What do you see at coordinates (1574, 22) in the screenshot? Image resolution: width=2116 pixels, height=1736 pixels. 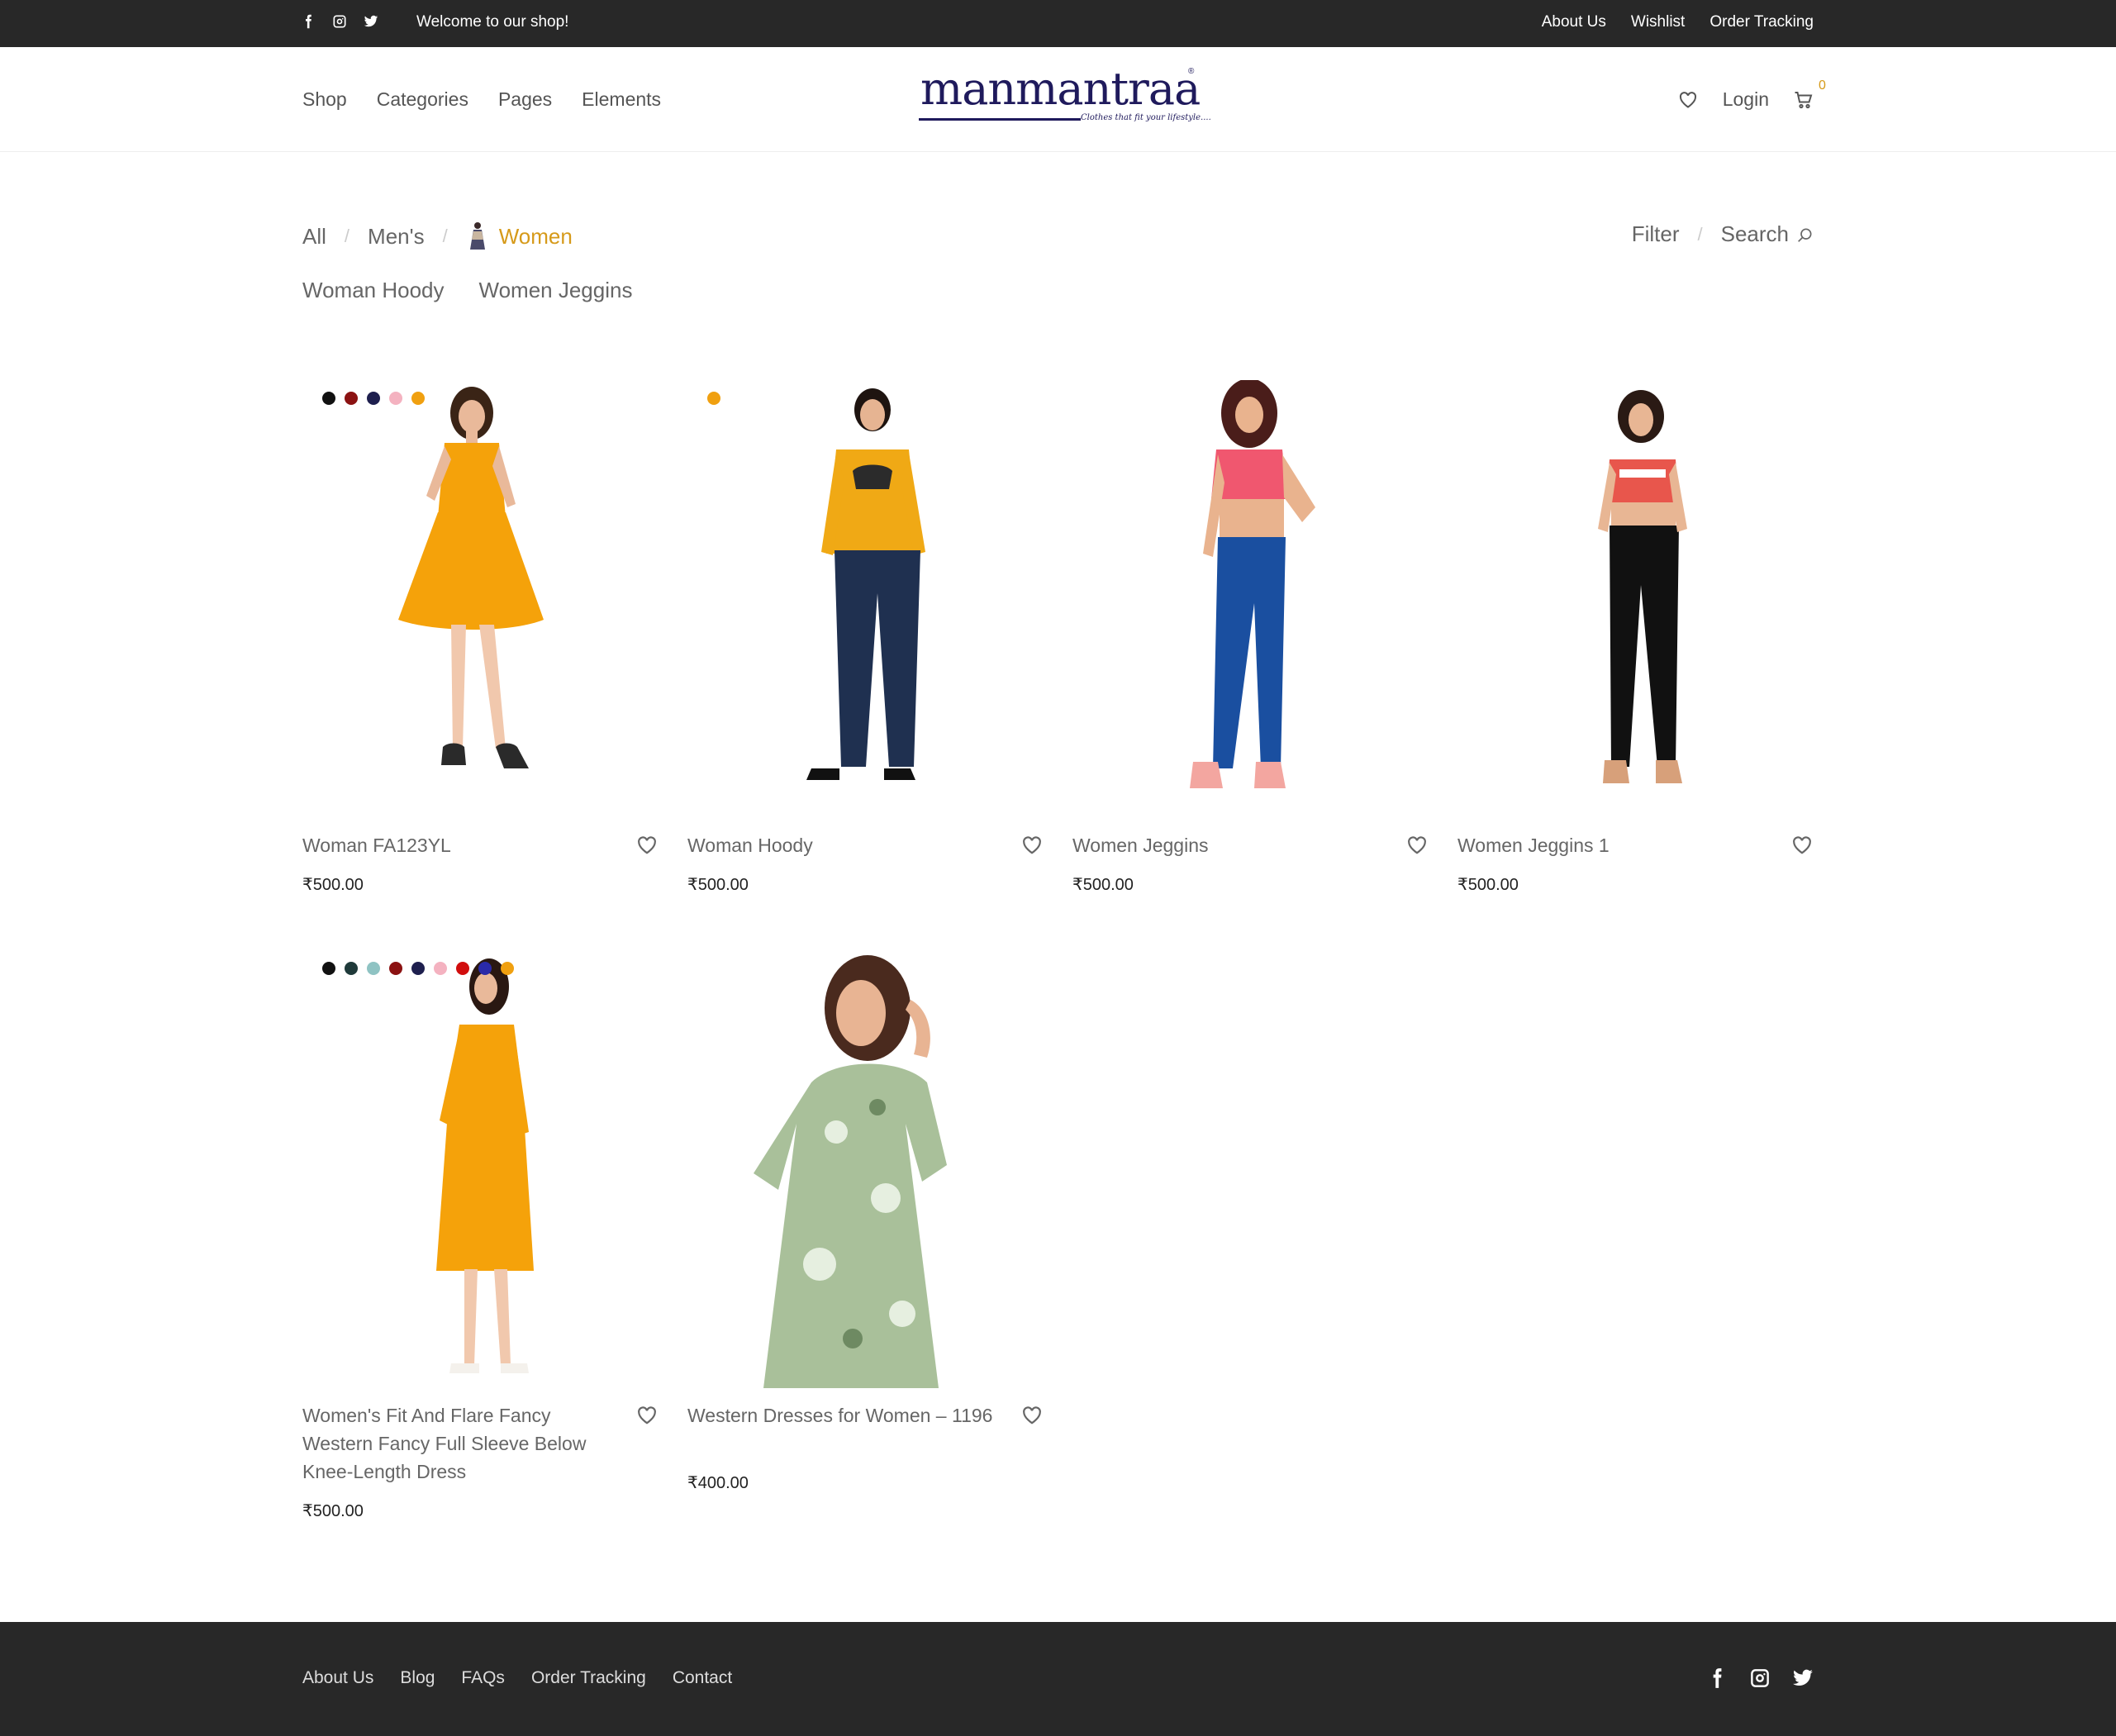 I see `topbar-link-about: About Us` at bounding box center [1574, 22].